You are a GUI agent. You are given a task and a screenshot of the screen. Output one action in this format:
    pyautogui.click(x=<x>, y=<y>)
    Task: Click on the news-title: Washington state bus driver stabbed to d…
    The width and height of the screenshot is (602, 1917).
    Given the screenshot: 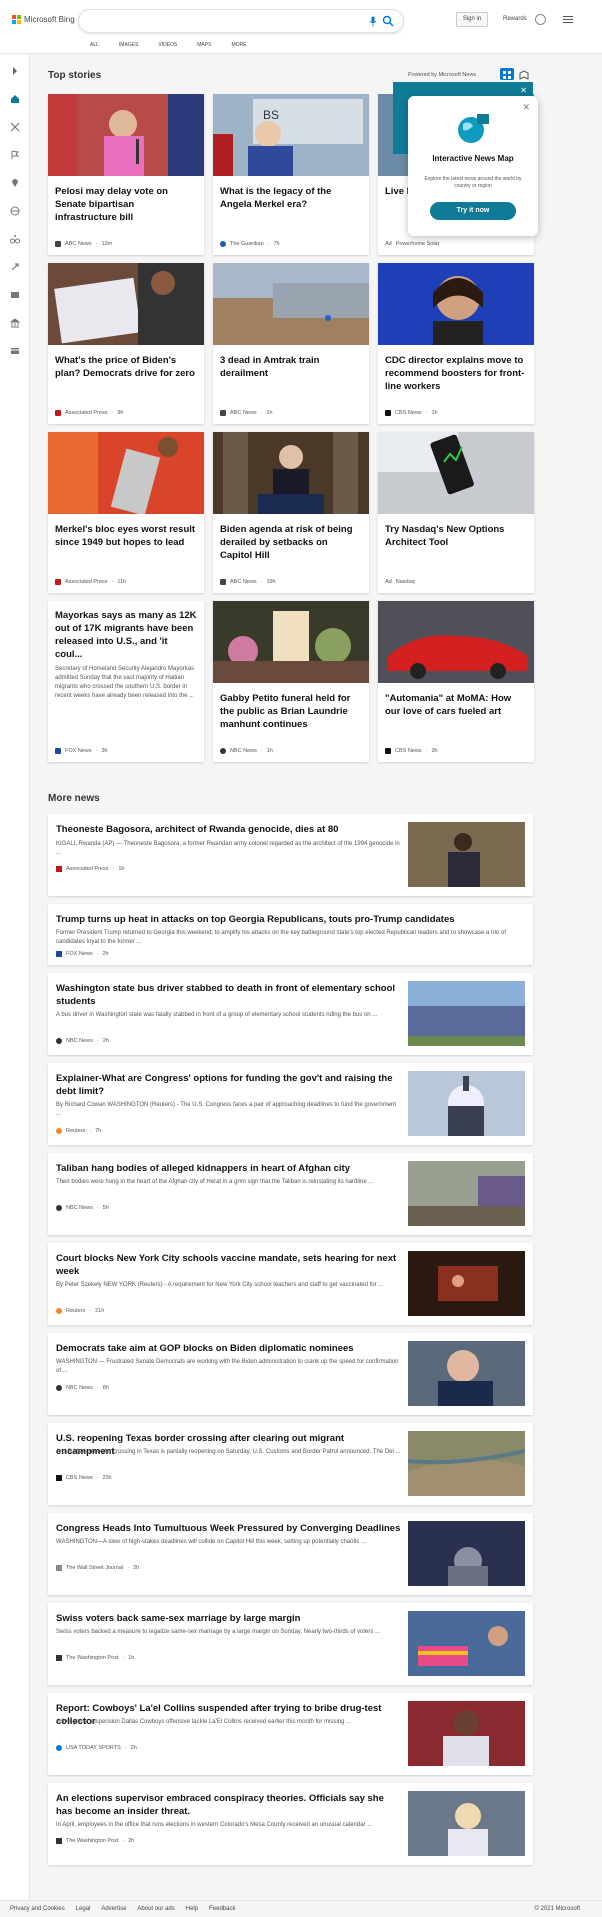 What is the action you would take?
    pyautogui.click(x=226, y=995)
    